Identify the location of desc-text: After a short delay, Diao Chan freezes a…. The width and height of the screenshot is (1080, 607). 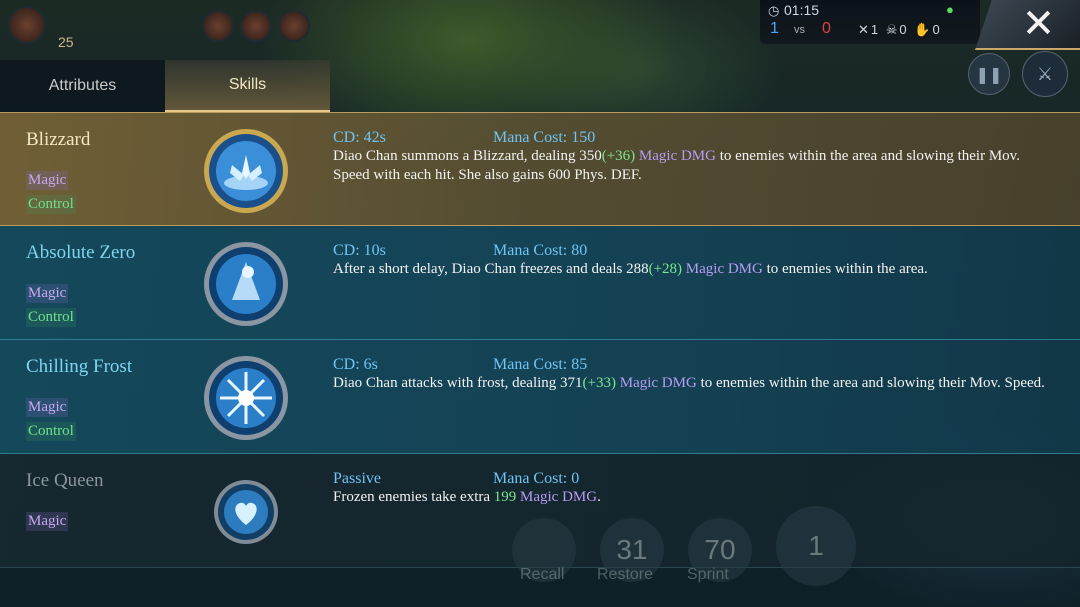
(491, 269).